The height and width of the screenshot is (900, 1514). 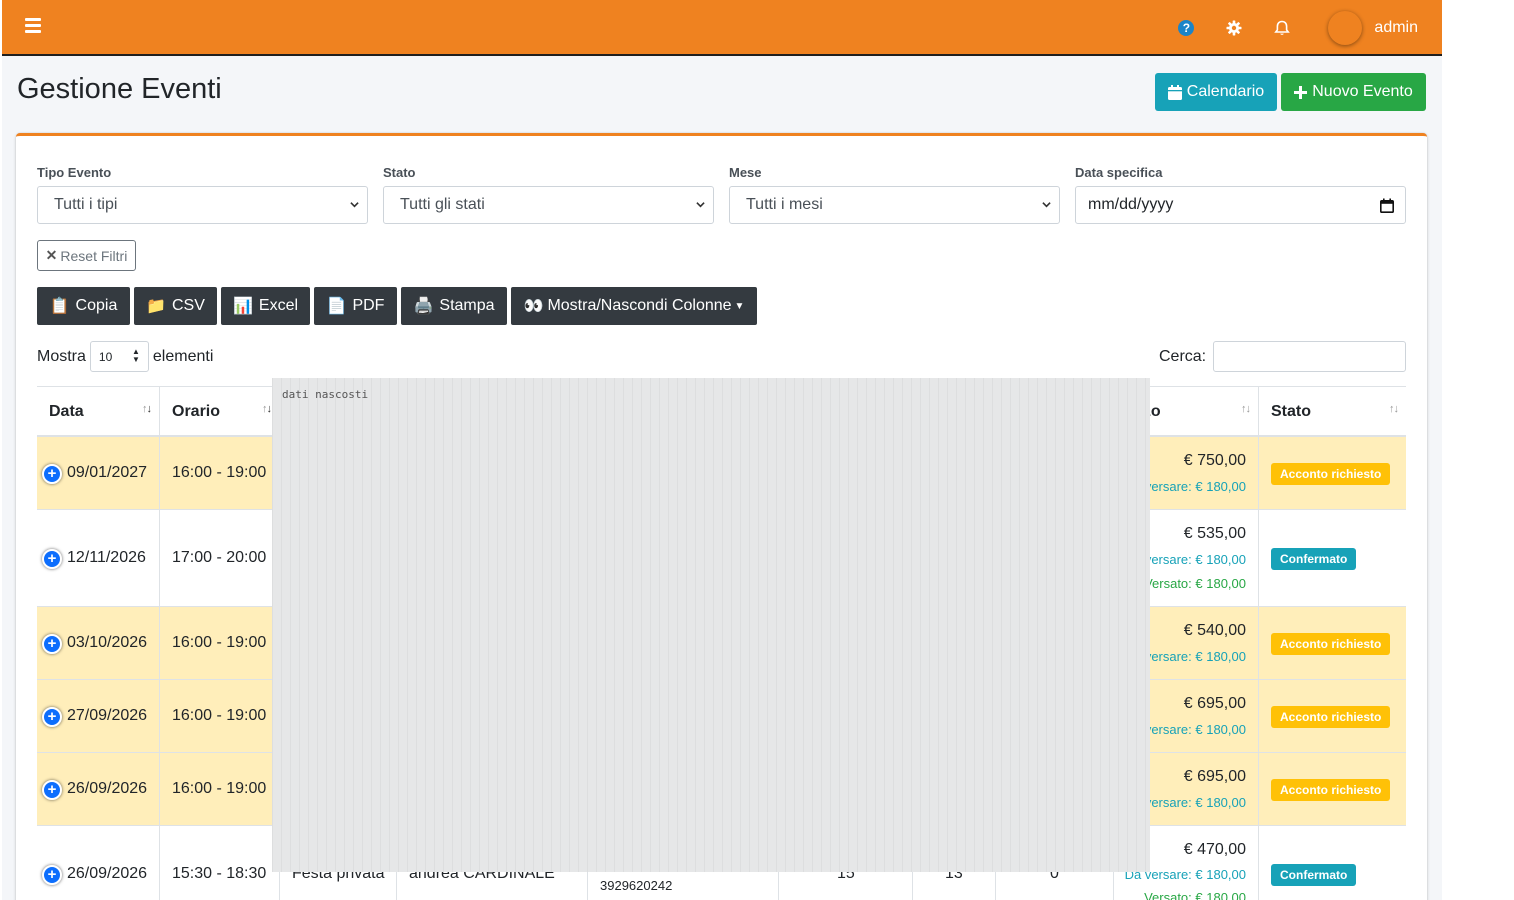 I want to click on folder-icon: 📁, so click(x=156, y=306).